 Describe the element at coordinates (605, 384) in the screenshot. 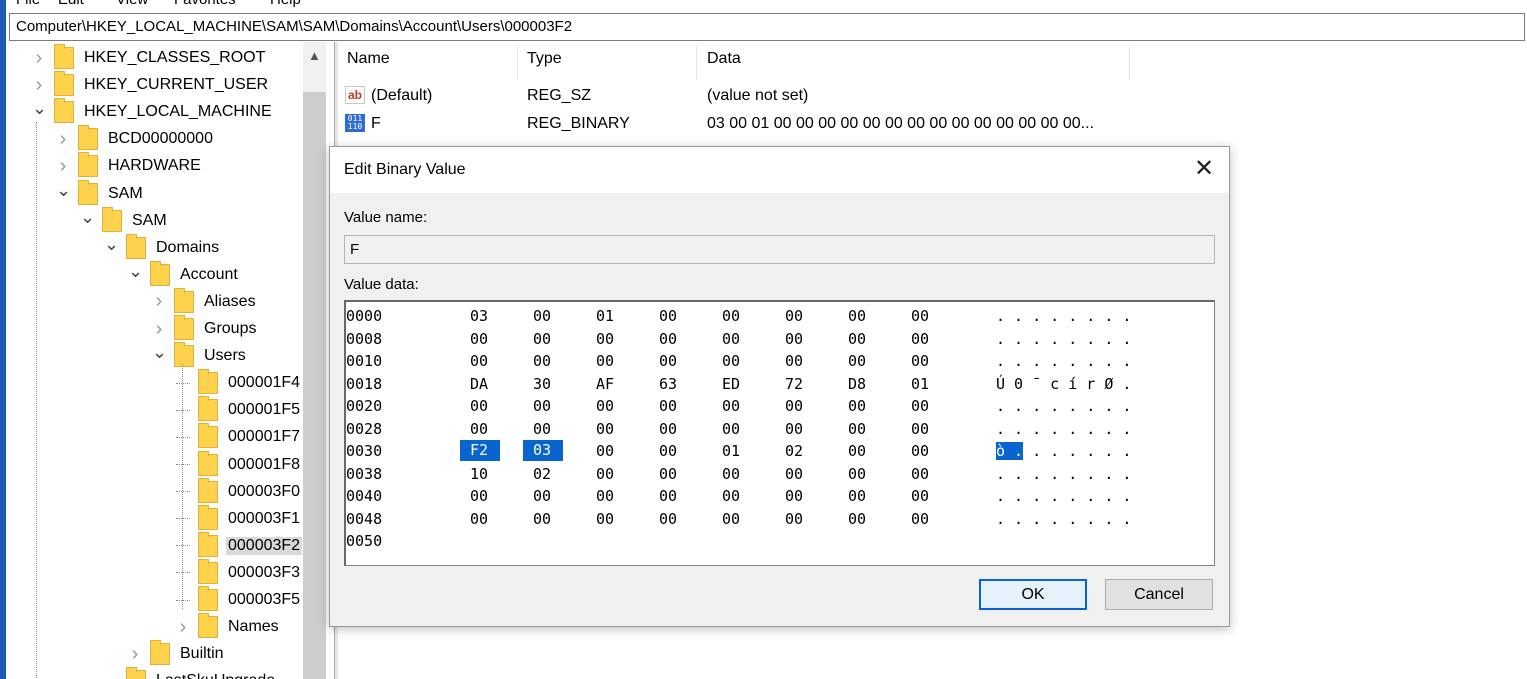

I see `hex-byte: AF` at that location.